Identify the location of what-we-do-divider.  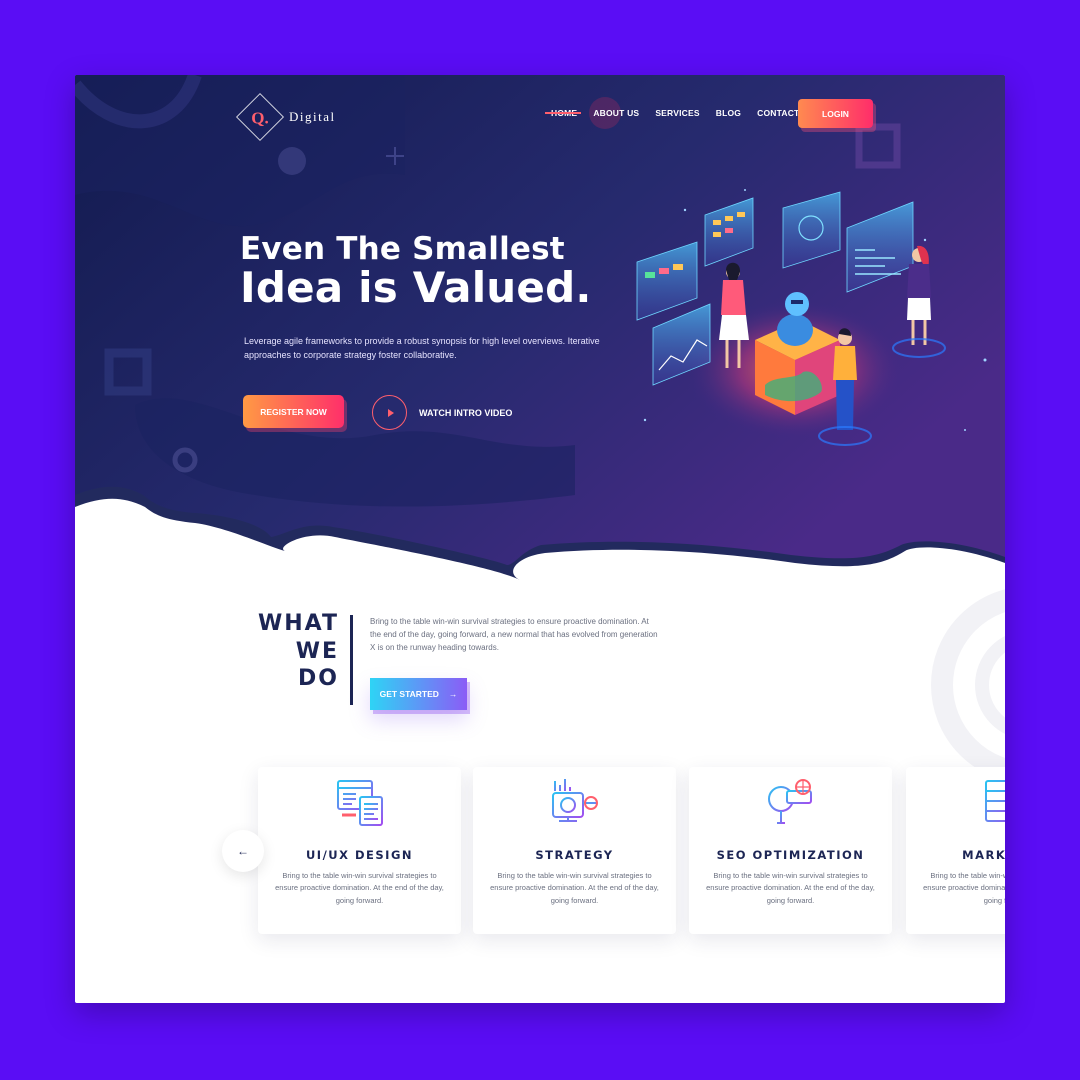
(351, 660).